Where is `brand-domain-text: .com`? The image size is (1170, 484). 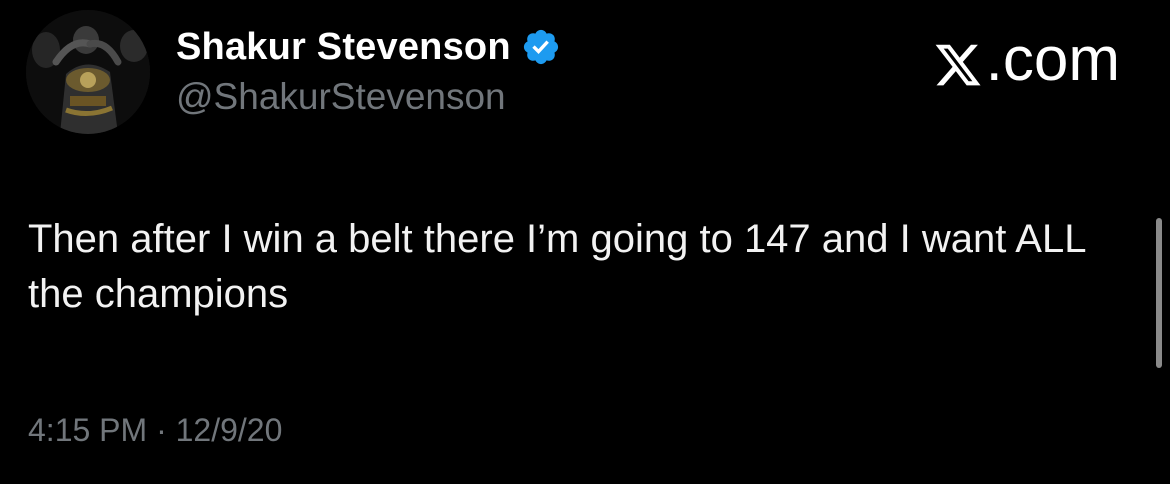 brand-domain-text: .com is located at coordinates (1052, 59).